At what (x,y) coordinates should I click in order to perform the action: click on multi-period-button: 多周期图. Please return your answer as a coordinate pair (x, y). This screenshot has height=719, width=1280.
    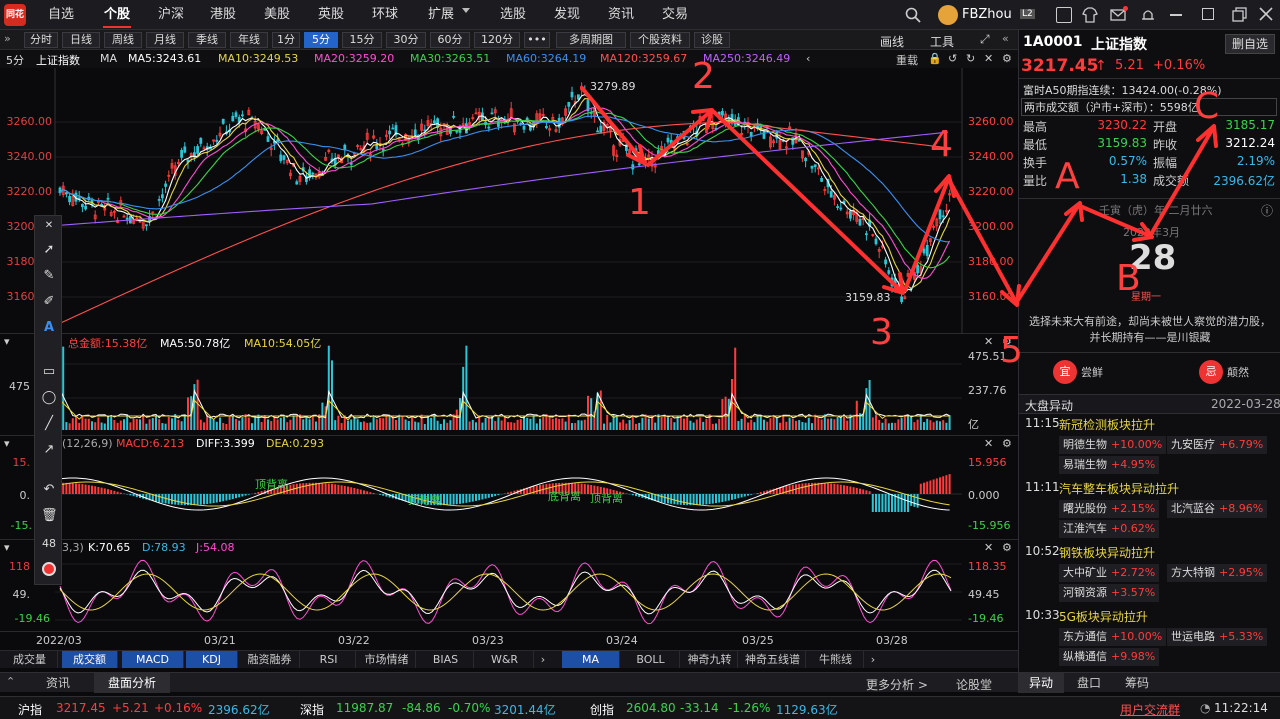
    Looking at the image, I should click on (591, 40).